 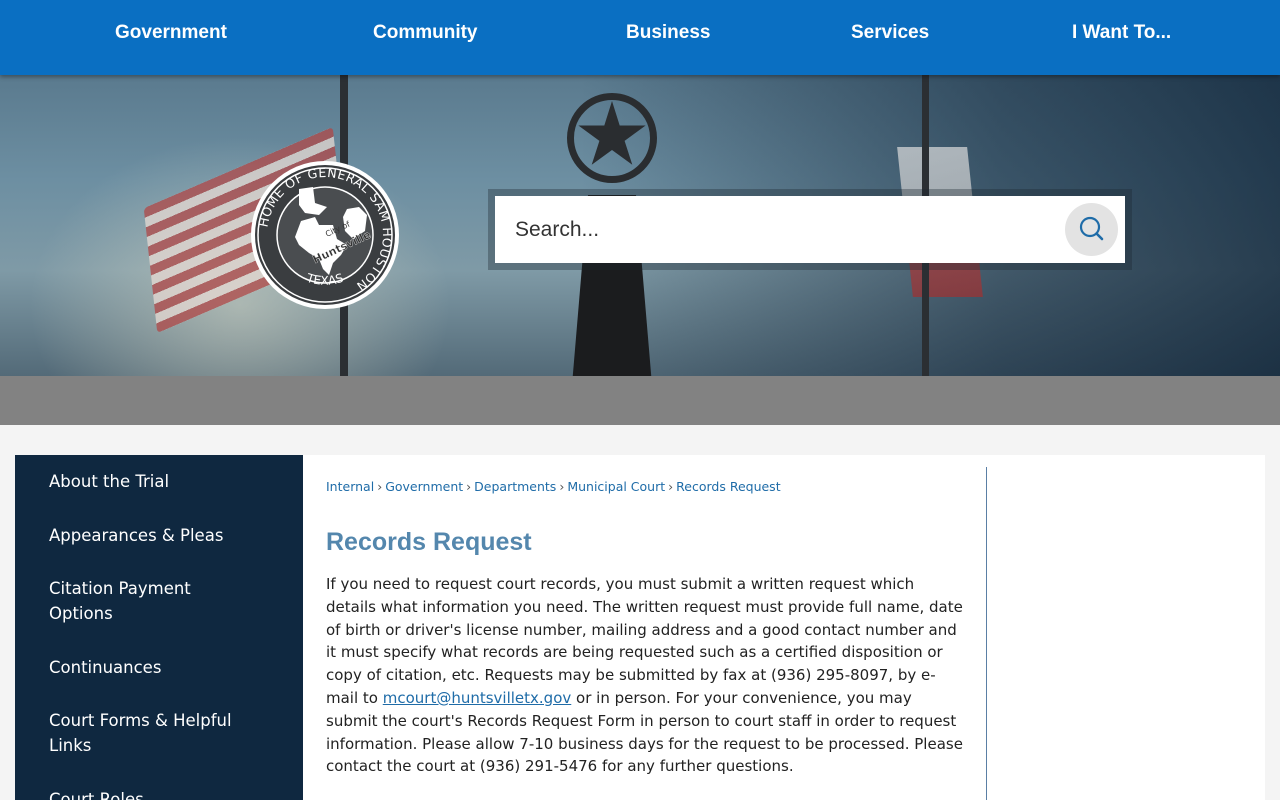 What do you see at coordinates (424, 486) in the screenshot?
I see `breadcrumb-government: Government` at bounding box center [424, 486].